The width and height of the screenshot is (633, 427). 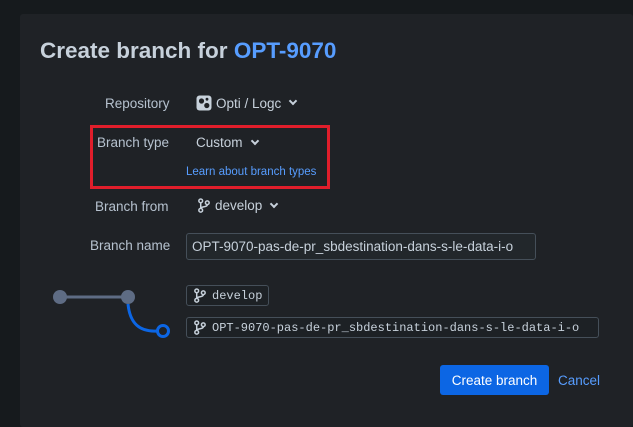 I want to click on repository-label: Repository, so click(x=137, y=103).